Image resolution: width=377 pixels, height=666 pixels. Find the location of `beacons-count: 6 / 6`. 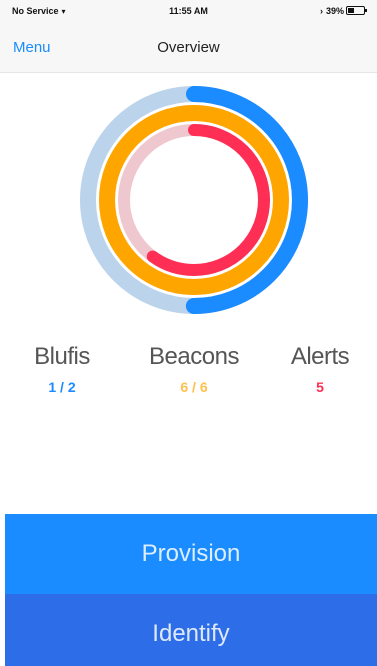

beacons-count: 6 / 6 is located at coordinates (194, 387).